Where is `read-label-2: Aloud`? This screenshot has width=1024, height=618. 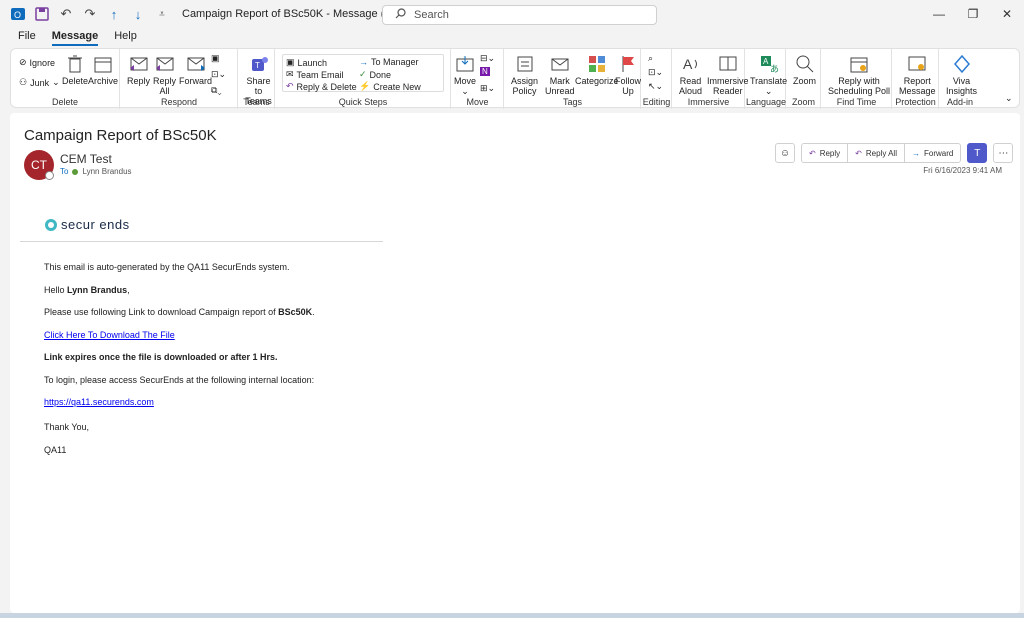 read-label-2: Aloud is located at coordinates (691, 91).